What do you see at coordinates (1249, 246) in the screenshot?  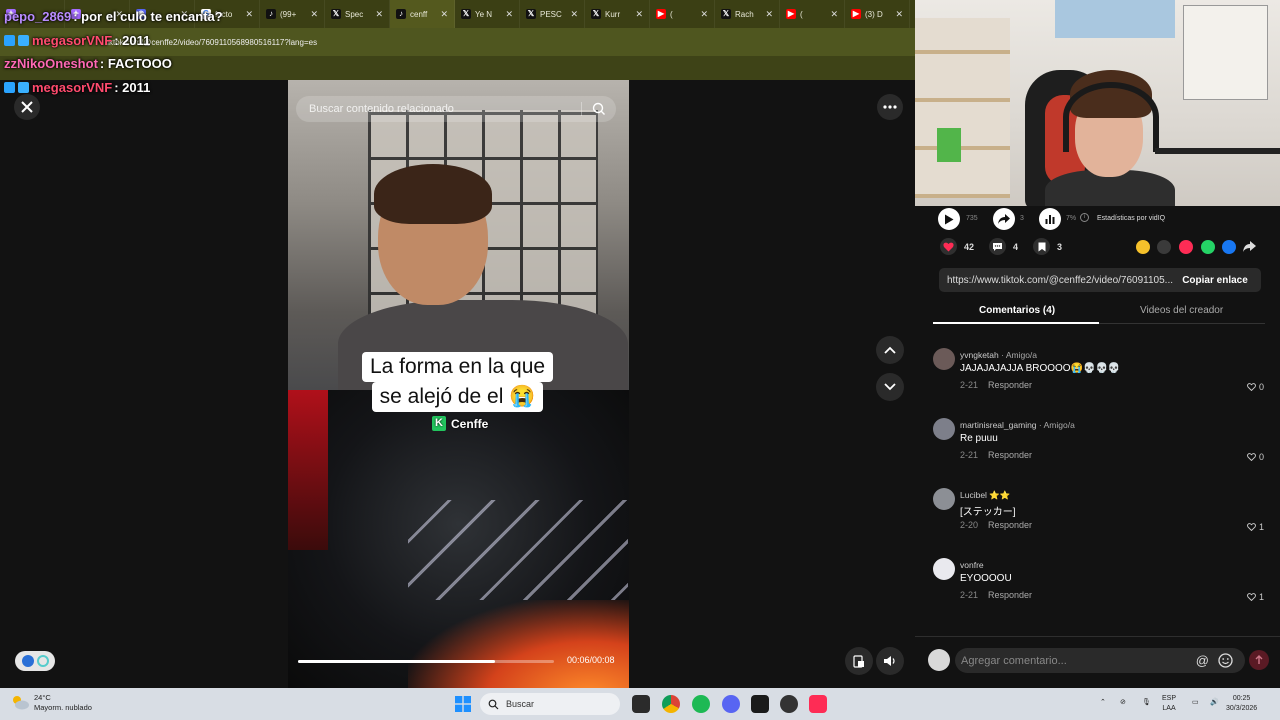 I see `more-share-icon` at bounding box center [1249, 246].